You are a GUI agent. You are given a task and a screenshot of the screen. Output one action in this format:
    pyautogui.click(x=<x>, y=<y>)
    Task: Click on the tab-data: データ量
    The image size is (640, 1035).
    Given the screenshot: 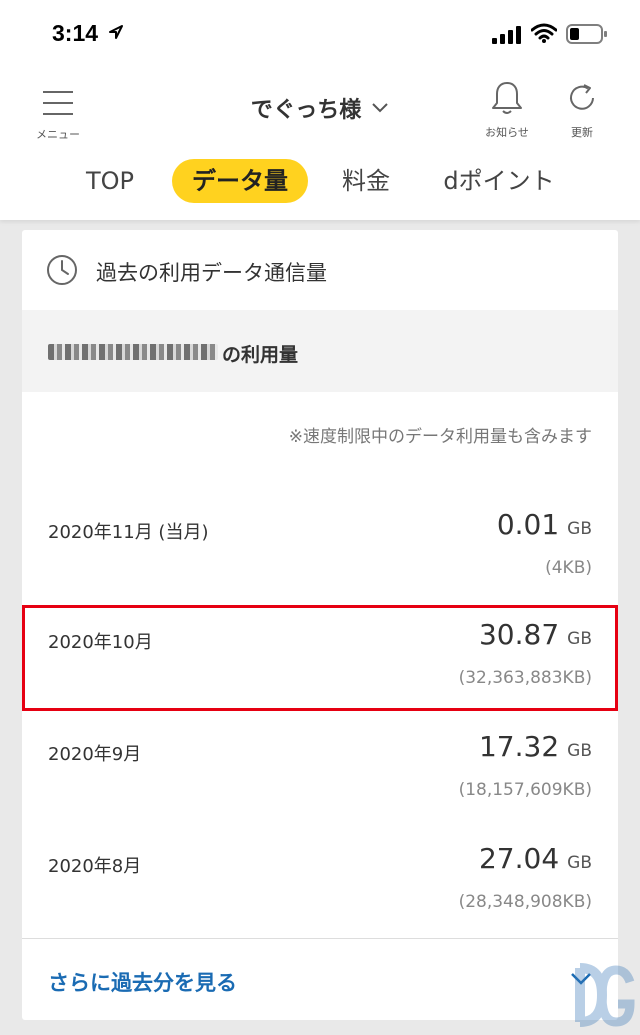 What is the action you would take?
    pyautogui.click(x=240, y=181)
    